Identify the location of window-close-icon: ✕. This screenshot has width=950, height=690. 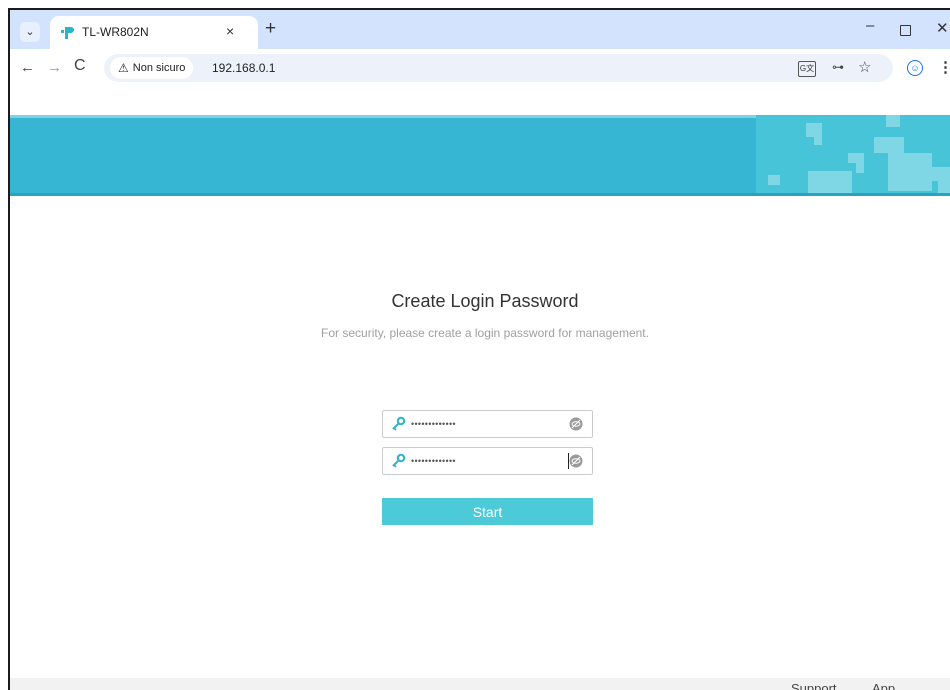
(942, 28).